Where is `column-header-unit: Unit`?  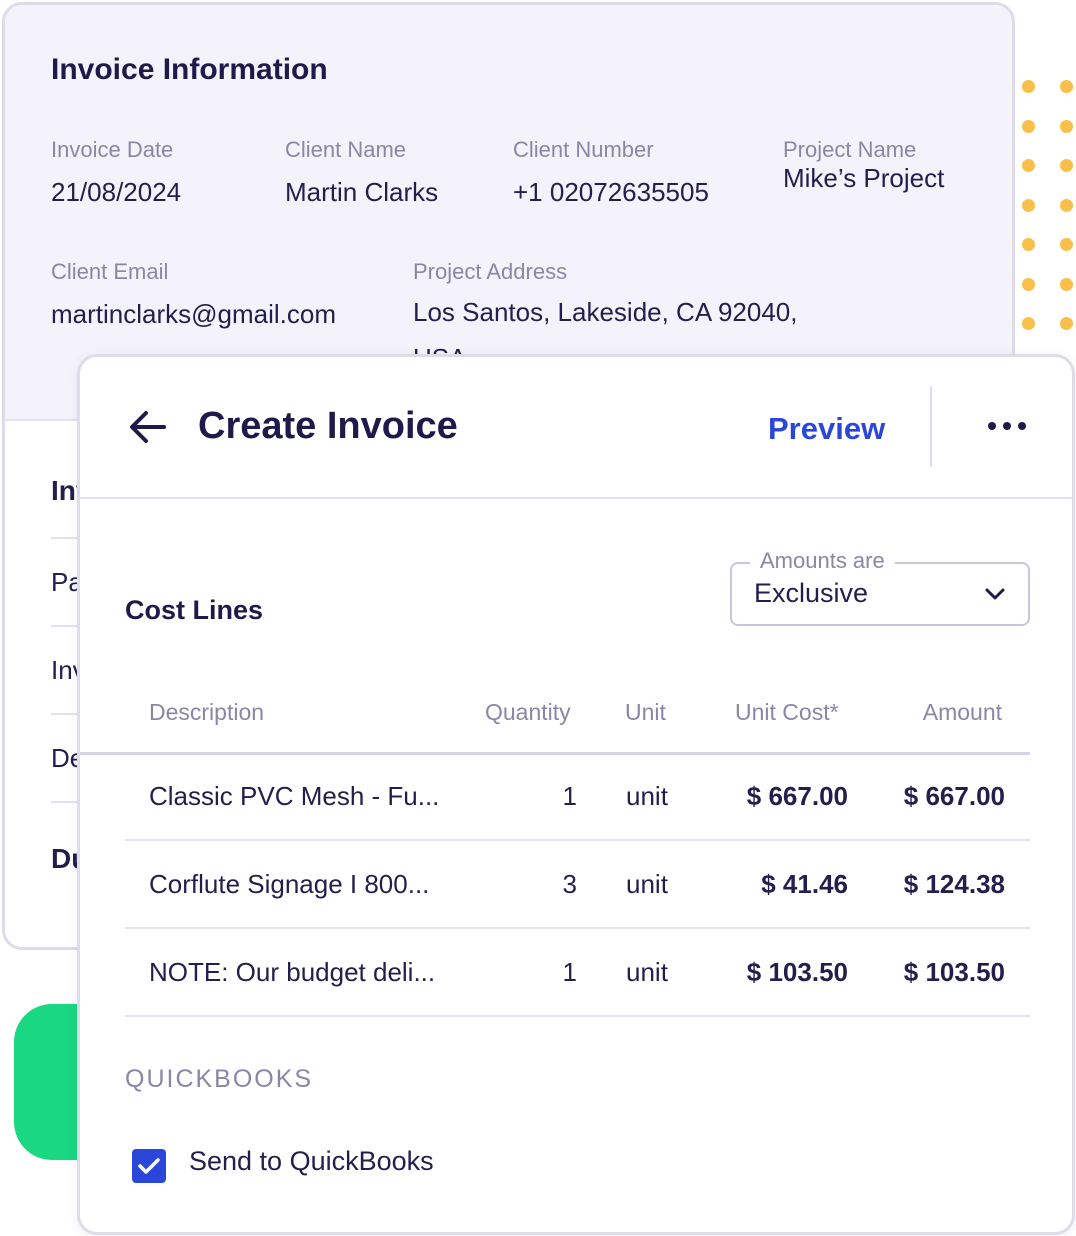 column-header-unit: Unit is located at coordinates (645, 712).